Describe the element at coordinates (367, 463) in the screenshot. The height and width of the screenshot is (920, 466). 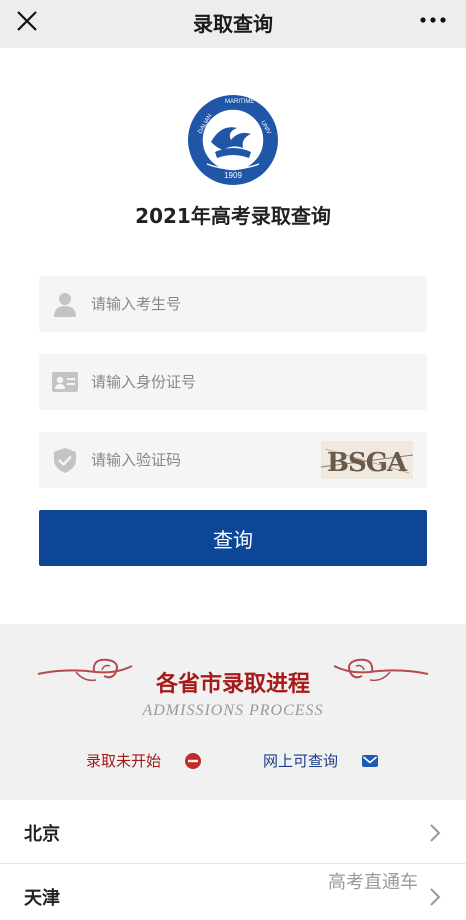
I see `svg-text: BSGA` at that location.